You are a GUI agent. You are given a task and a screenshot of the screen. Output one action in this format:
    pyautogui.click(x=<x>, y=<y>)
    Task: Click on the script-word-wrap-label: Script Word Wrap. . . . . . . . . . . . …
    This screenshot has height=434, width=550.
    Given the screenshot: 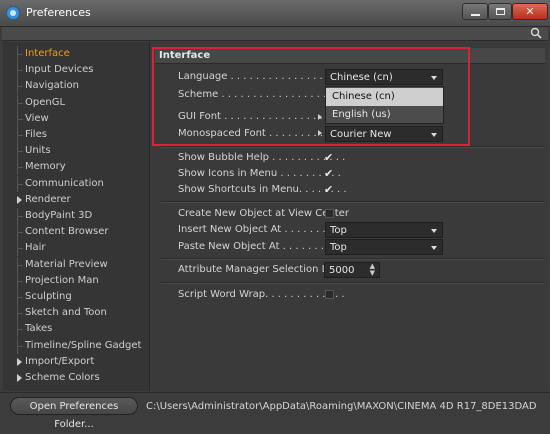 What is the action you would take?
    pyautogui.click(x=261, y=294)
    